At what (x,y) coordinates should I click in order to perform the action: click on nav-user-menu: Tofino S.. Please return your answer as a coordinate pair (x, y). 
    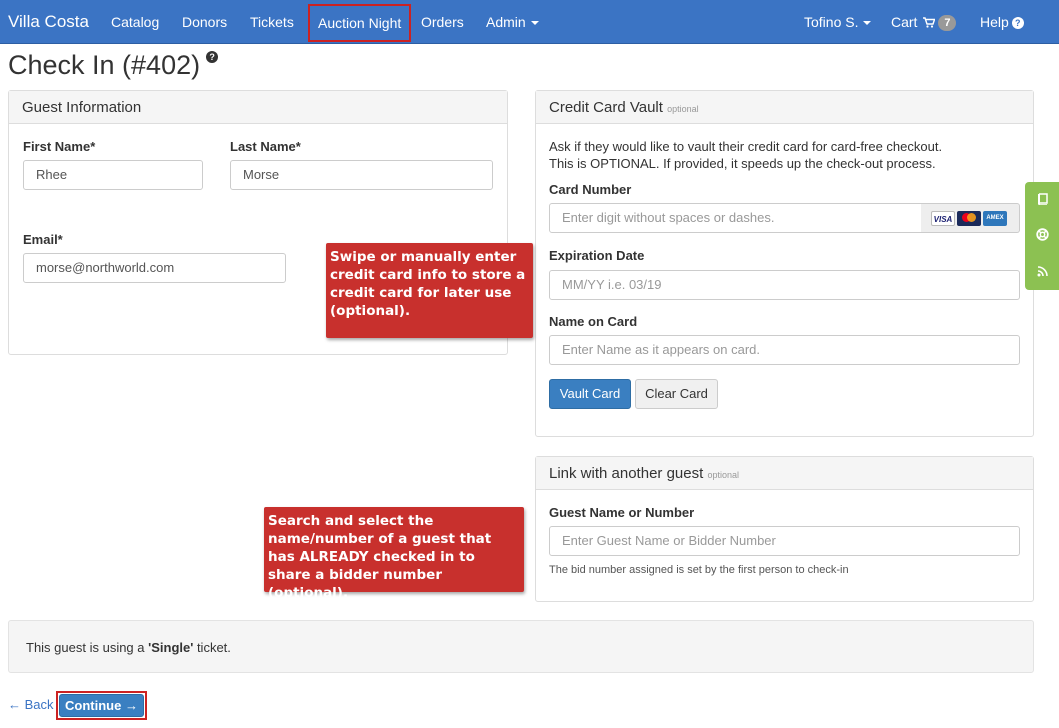
    Looking at the image, I should click on (838, 22).